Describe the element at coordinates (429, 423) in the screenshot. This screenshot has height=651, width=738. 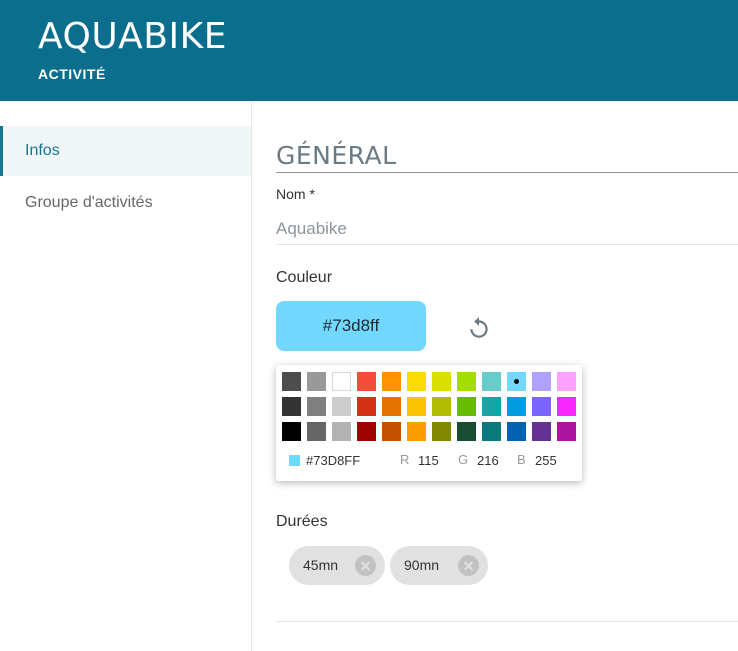
I see `color-picker-popover: R G B` at that location.